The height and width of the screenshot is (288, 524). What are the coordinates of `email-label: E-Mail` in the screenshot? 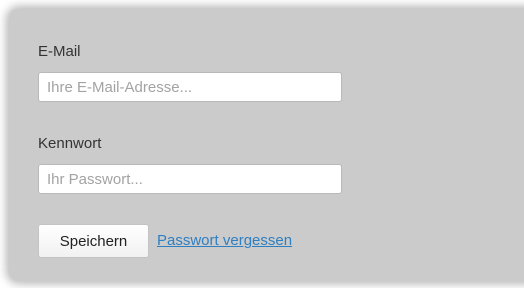 It's located at (59, 51).